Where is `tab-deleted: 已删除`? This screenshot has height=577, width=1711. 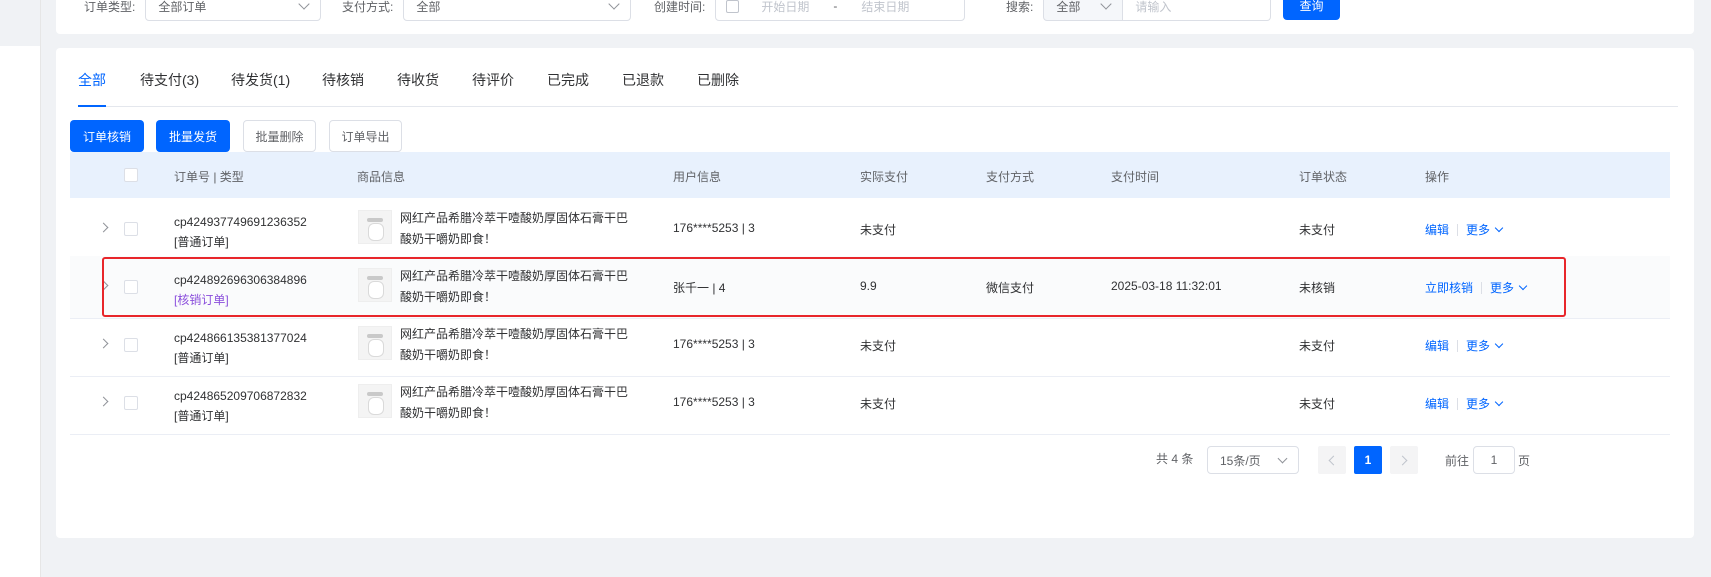 tab-deleted: 已删除 is located at coordinates (718, 80).